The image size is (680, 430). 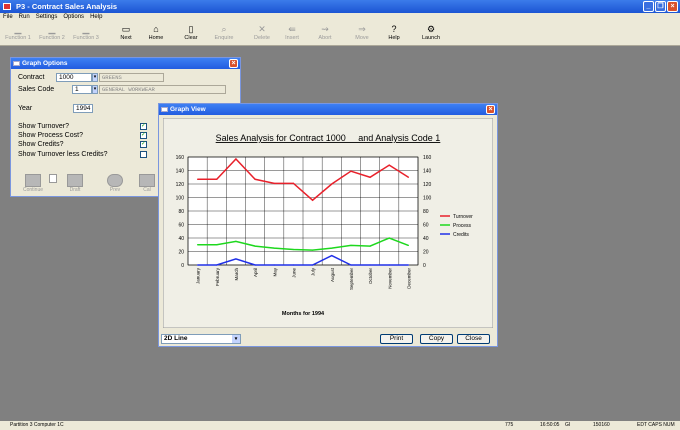 I want to click on contract-dropdown: ▾, so click(x=95, y=77).